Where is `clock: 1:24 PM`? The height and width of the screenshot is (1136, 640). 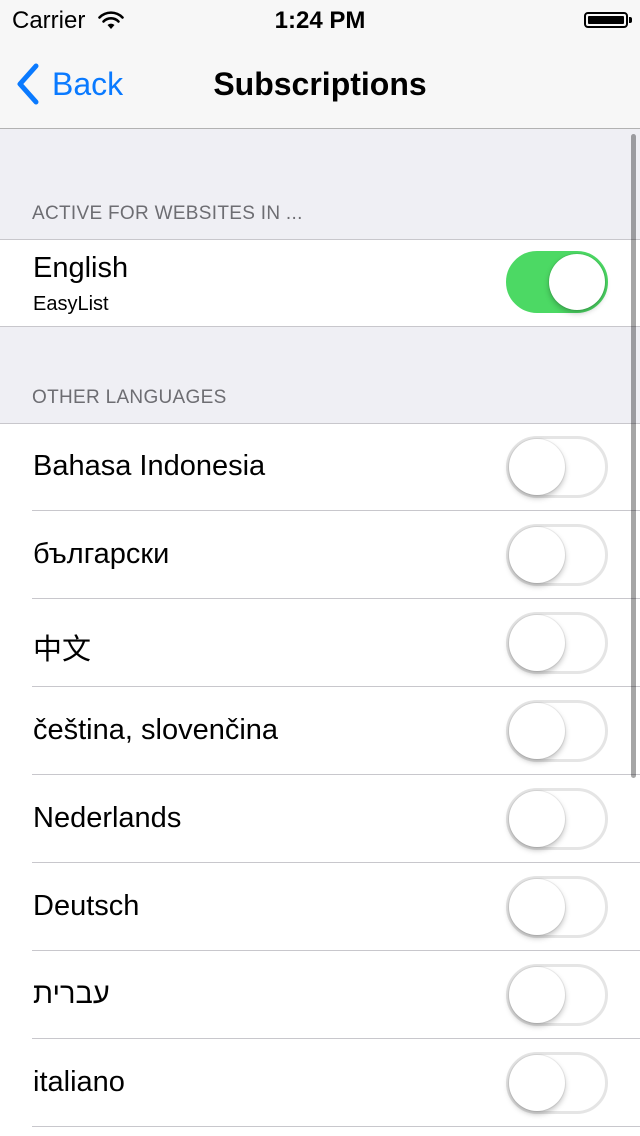 clock: 1:24 PM is located at coordinates (320, 20).